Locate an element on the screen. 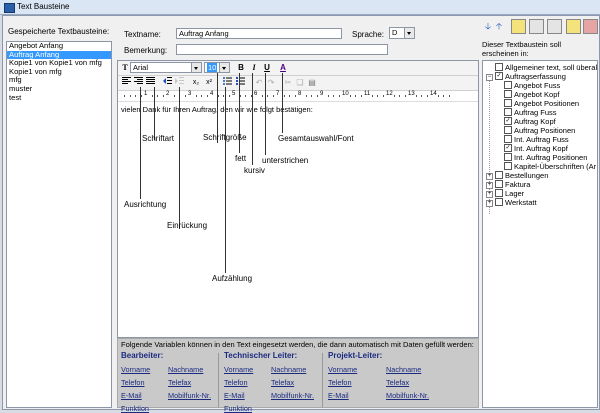 Image resolution: width=600 pixels, height=413 pixels. tree-item: Bestellungen is located at coordinates (521, 175).